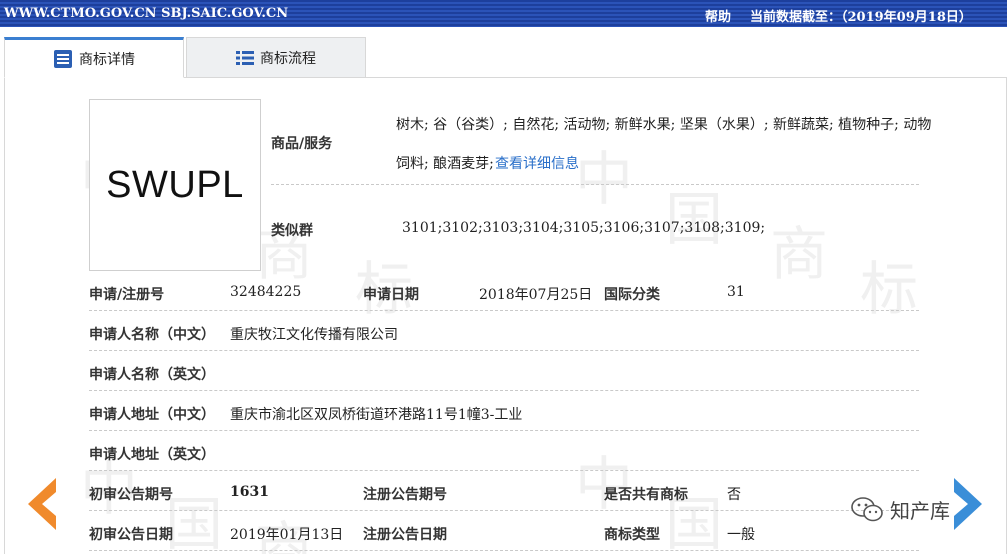 This screenshot has height=554, width=1007. Describe the element at coordinates (152, 335) in the screenshot. I see `applicant-cn-label: 申请人名称（中文）` at that location.